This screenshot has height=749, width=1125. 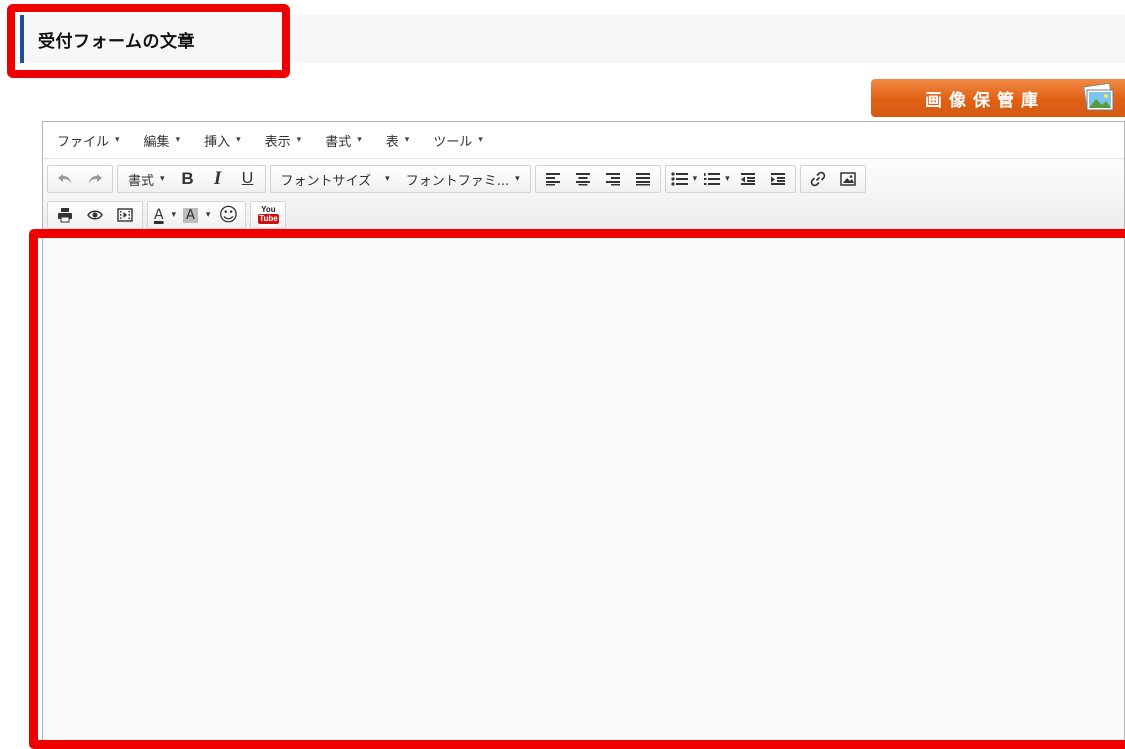 I want to click on menu-label: ツール, so click(x=453, y=142).